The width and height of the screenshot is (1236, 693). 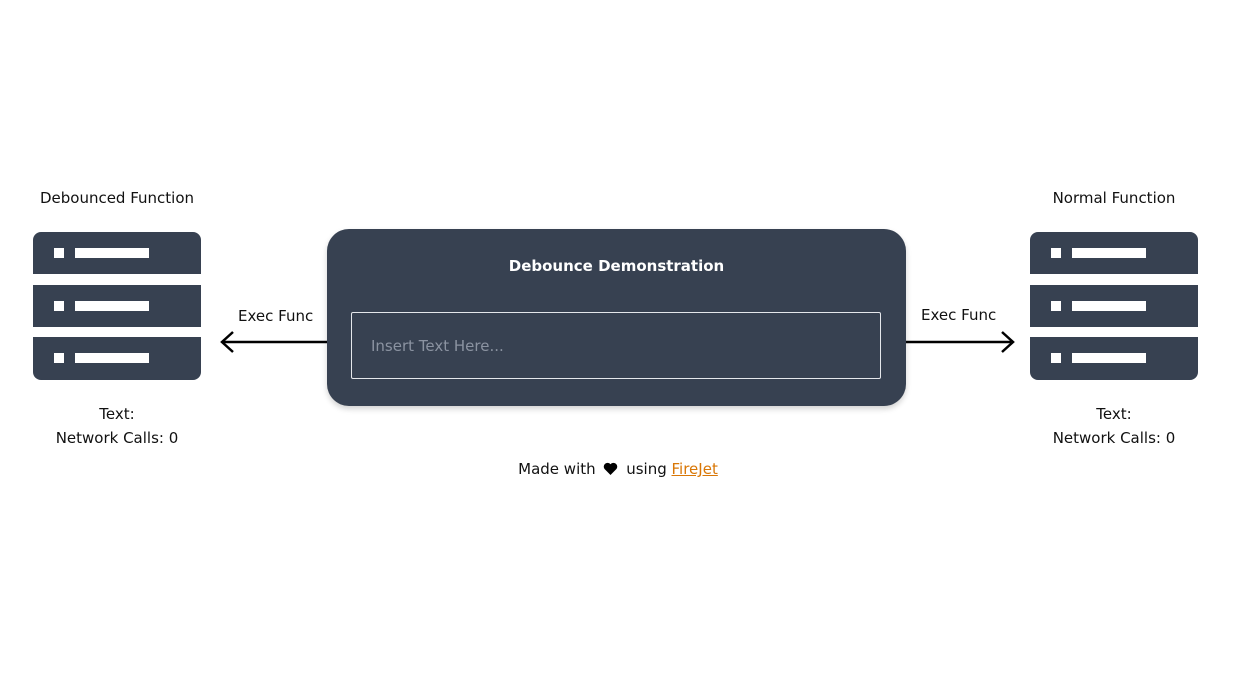 I want to click on debounce-panel: Debounce Demonstration, so click(x=616, y=317).